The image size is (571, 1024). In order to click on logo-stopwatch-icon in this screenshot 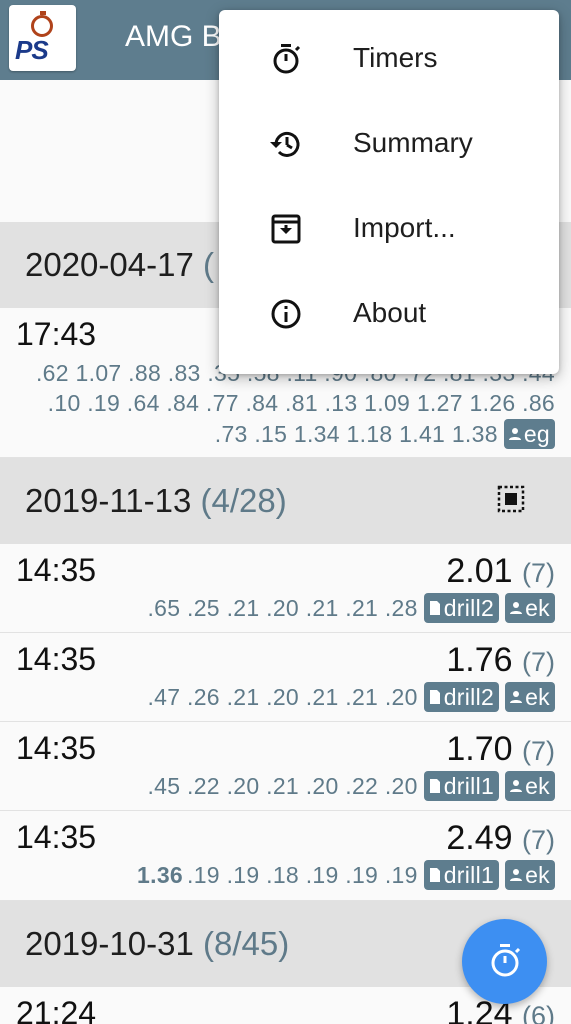, I will do `click(42, 24)`.